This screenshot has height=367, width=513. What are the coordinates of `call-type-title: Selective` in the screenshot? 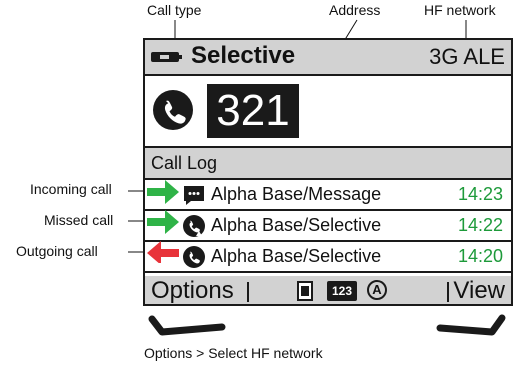 It's located at (243, 55).